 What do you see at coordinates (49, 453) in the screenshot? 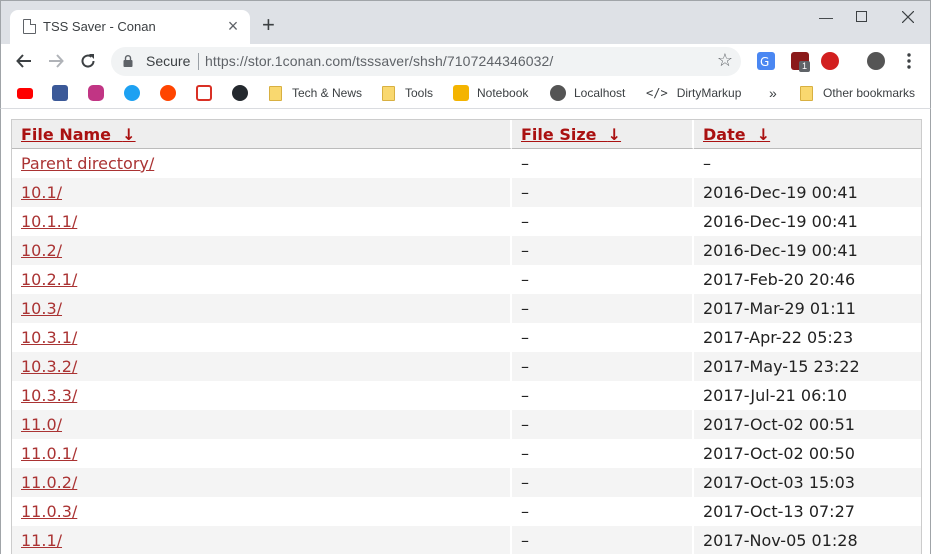
I see `directory-link: 11.0.1/` at bounding box center [49, 453].